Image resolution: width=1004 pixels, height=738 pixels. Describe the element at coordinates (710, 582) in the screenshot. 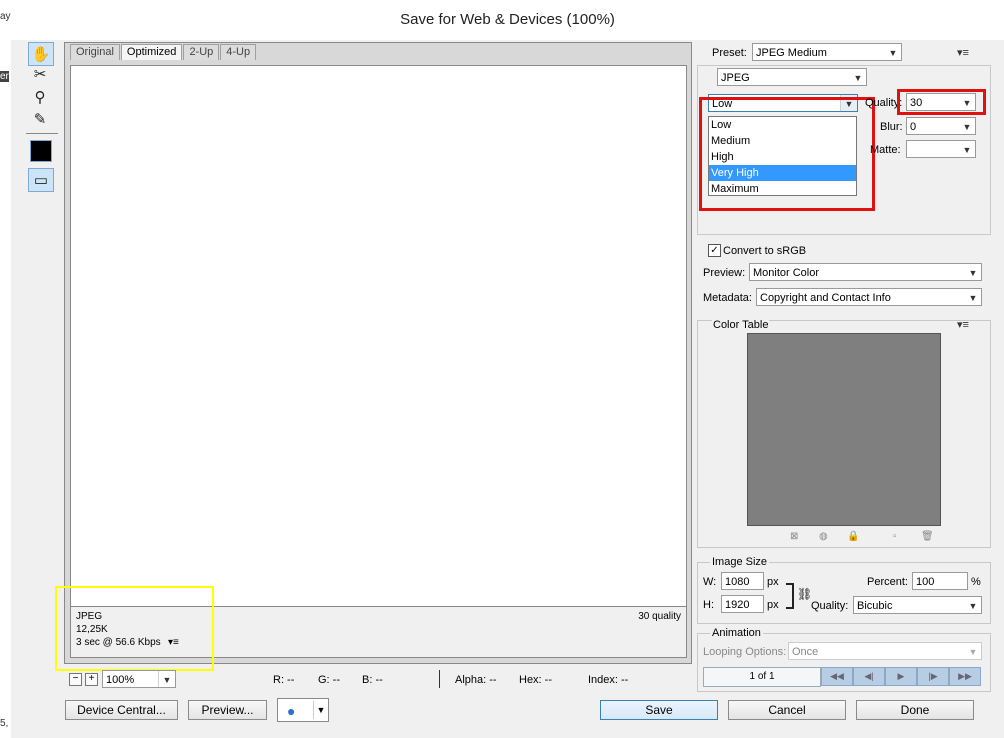

I see `width-label: W:` at that location.